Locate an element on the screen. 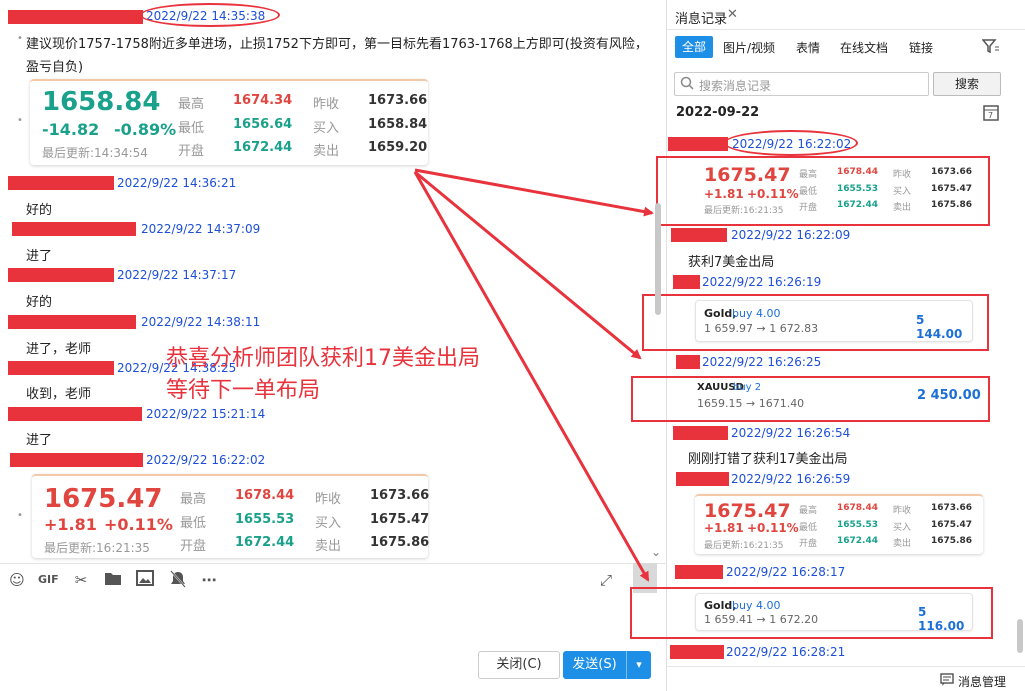 The width and height of the screenshot is (1025, 691). arrow-to-quote is located at coordinates (534, 192).